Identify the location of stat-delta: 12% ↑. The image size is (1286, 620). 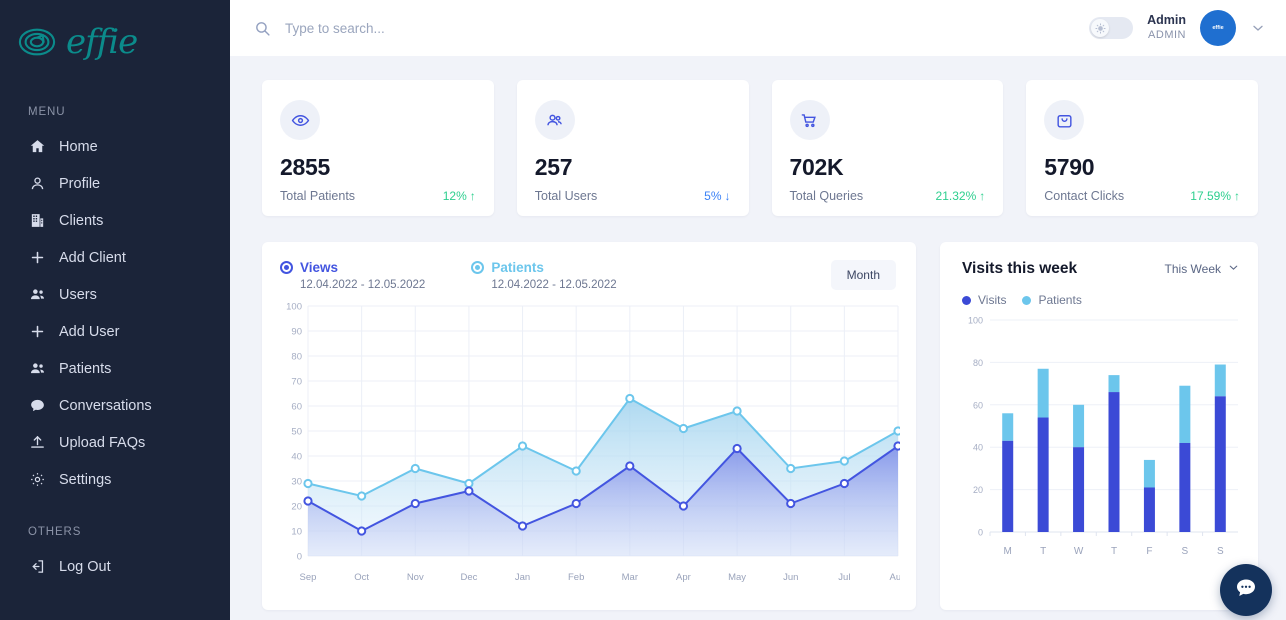
(459, 196).